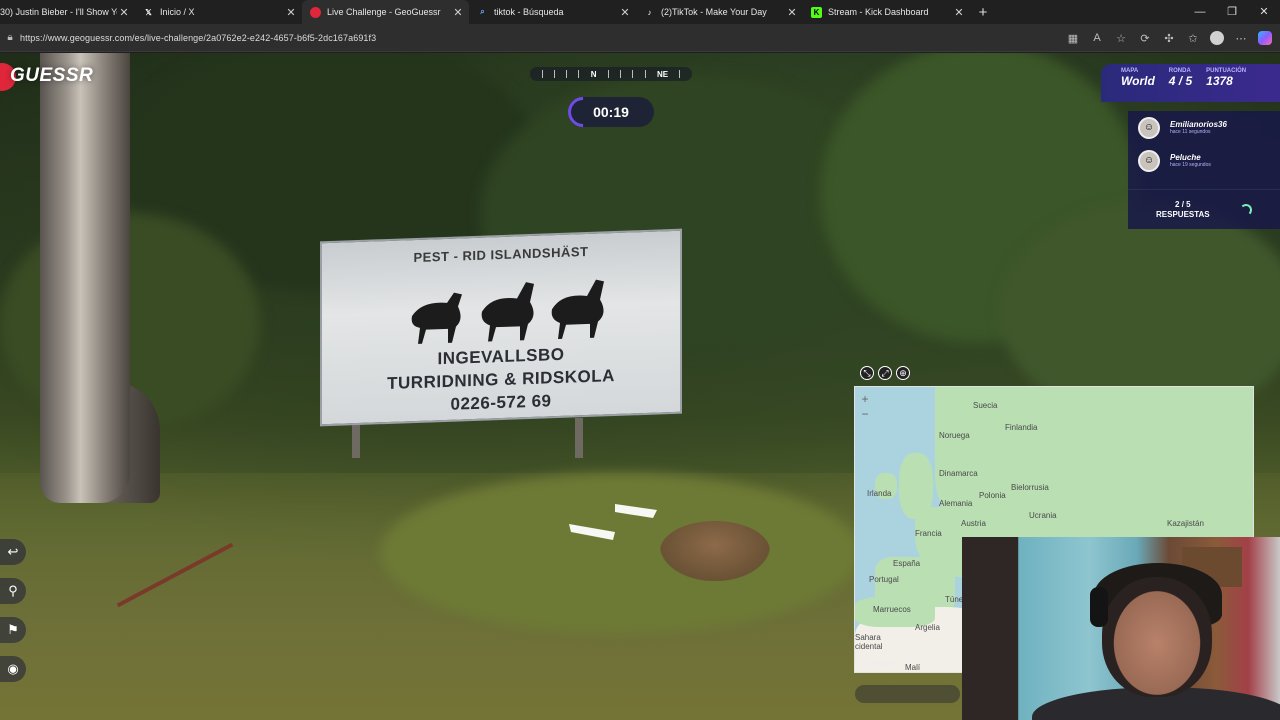 The height and width of the screenshot is (720, 1280). What do you see at coordinates (1157, 637) in the screenshot?
I see `webcam-person-face` at bounding box center [1157, 637].